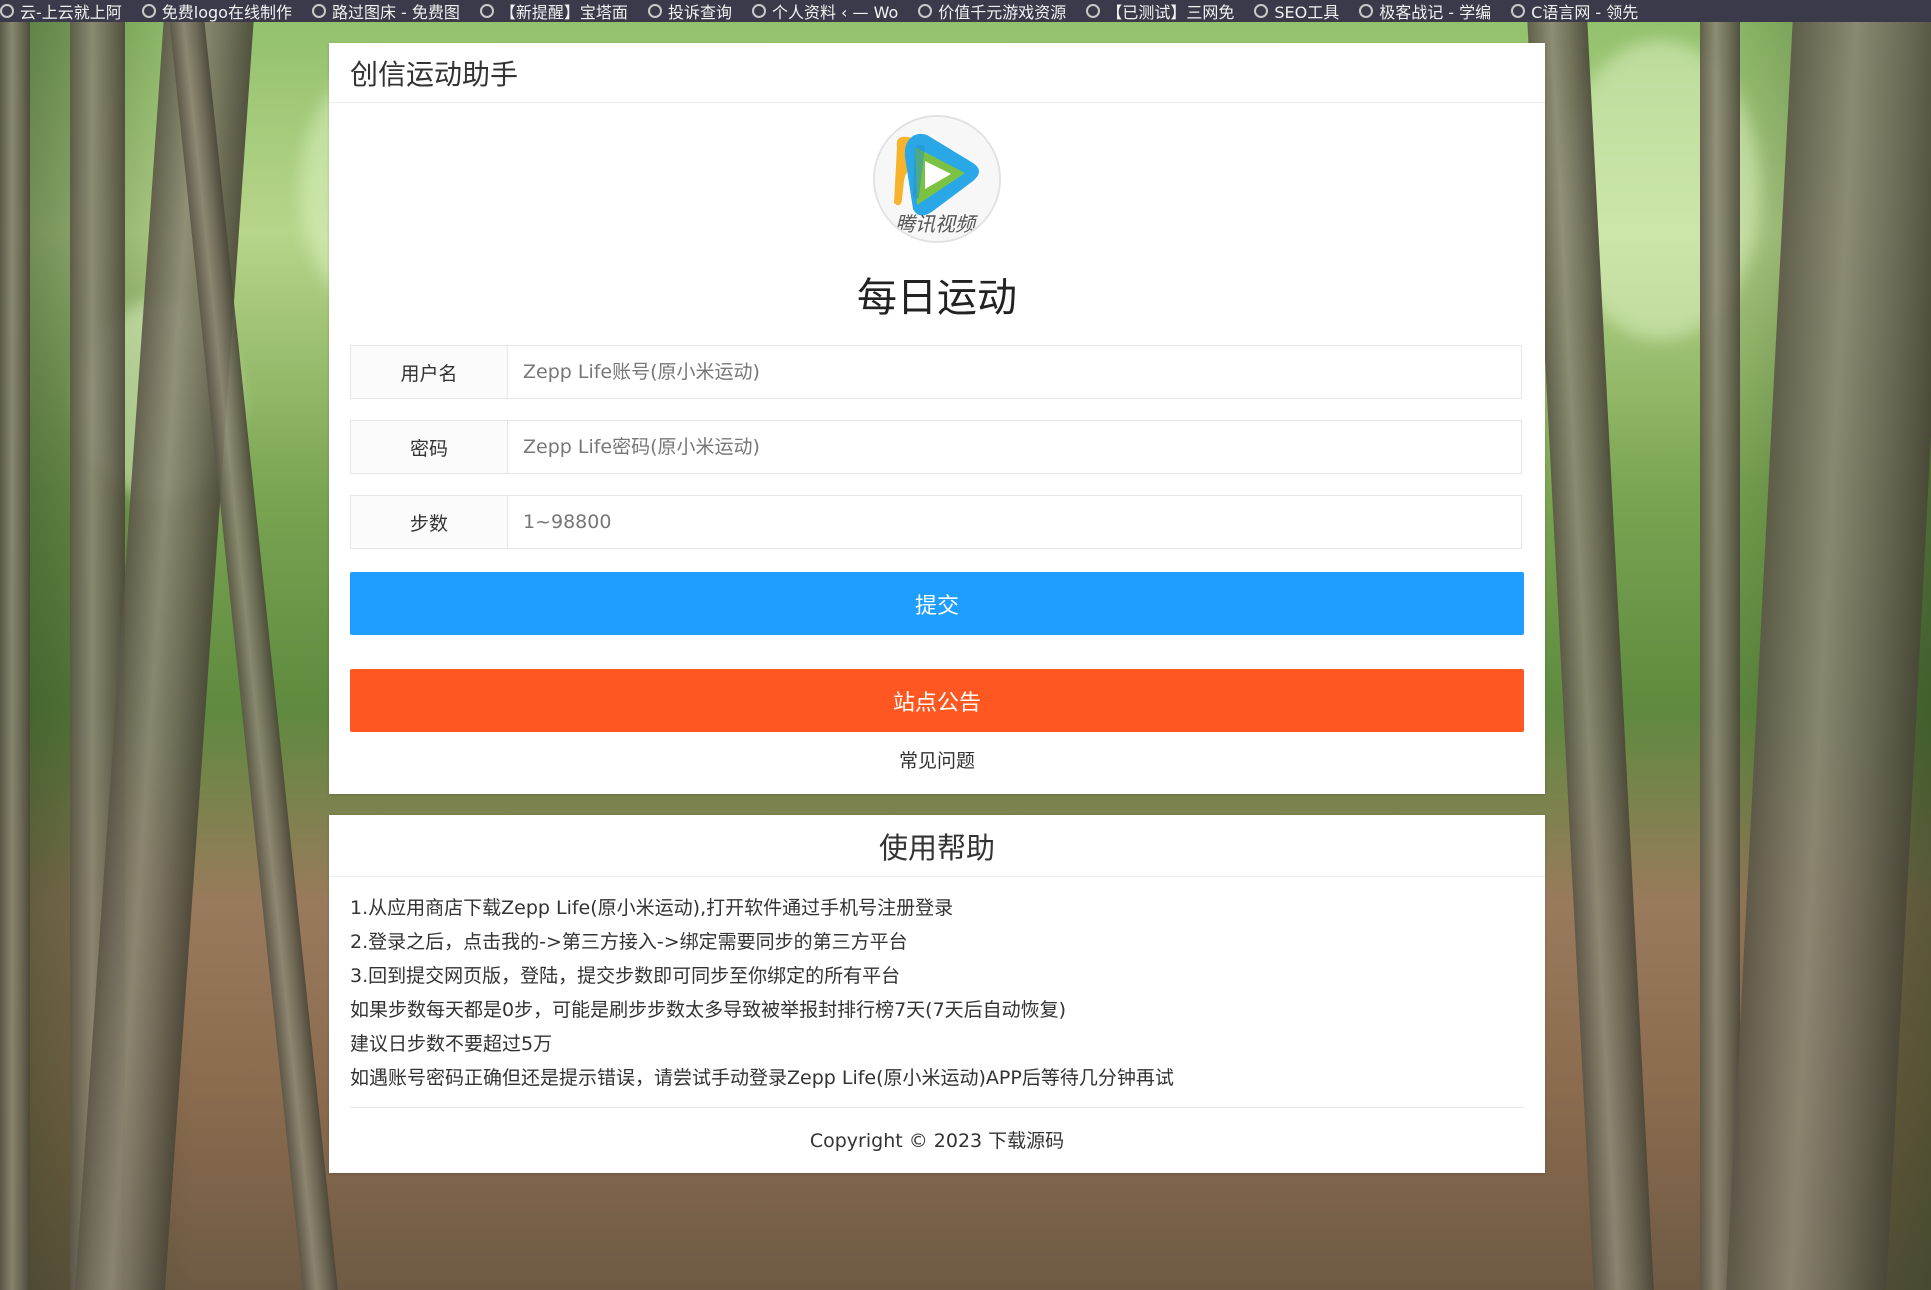 Image resolution: width=1931 pixels, height=1290 pixels. I want to click on password-row: 密码, so click(936, 447).